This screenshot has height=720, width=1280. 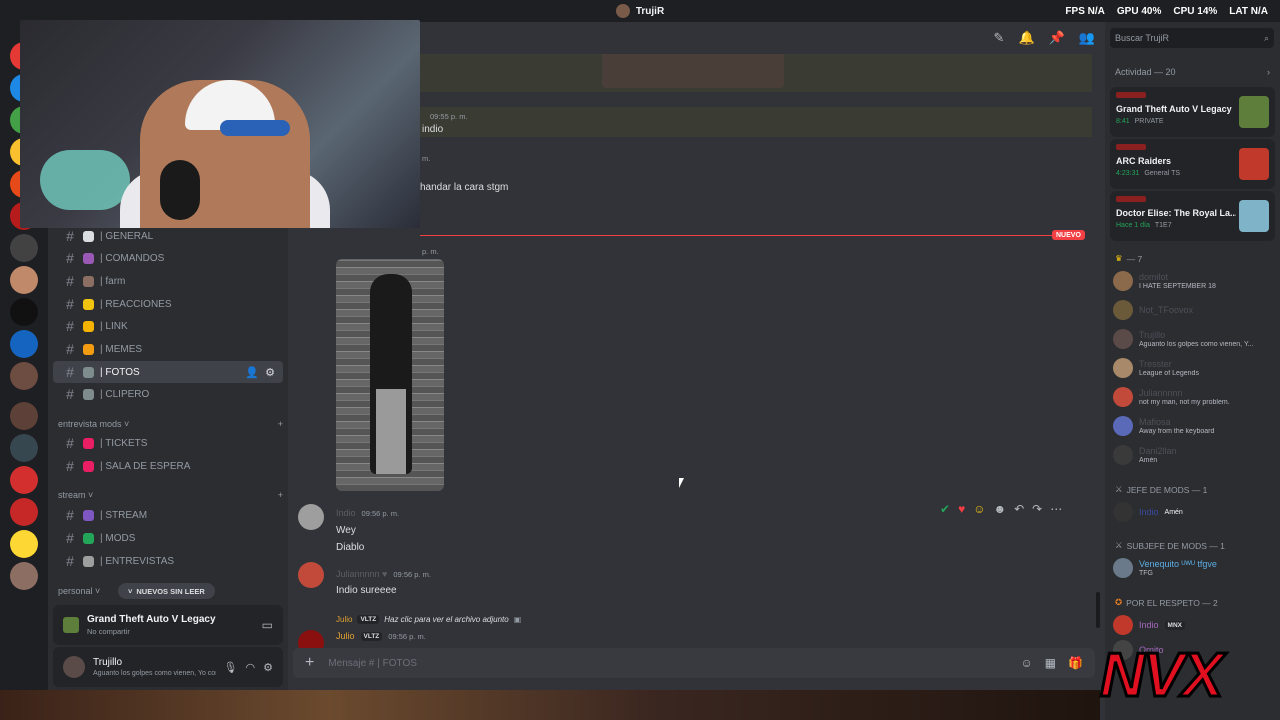 I want to click on pin-icon: 📌, so click(x=1057, y=38).